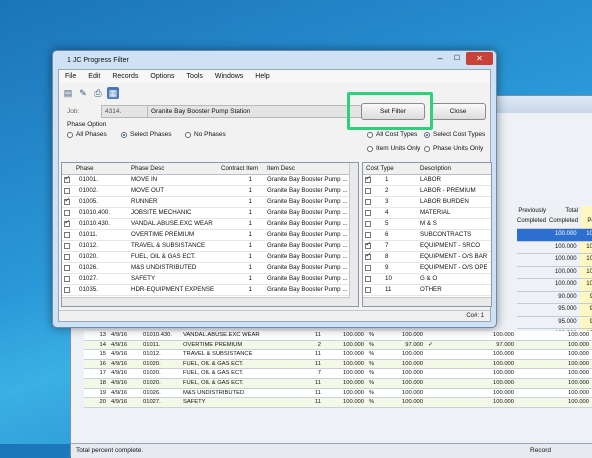  I want to click on cost-type-row: 6 SUBCONTRACTS, so click(427, 235).